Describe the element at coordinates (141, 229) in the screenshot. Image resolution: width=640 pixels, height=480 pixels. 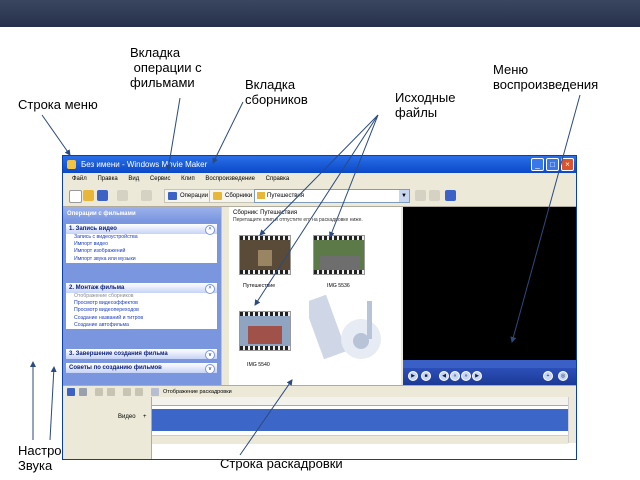
I see `section-capture-video-header: 1. Запись видео ^` at that location.